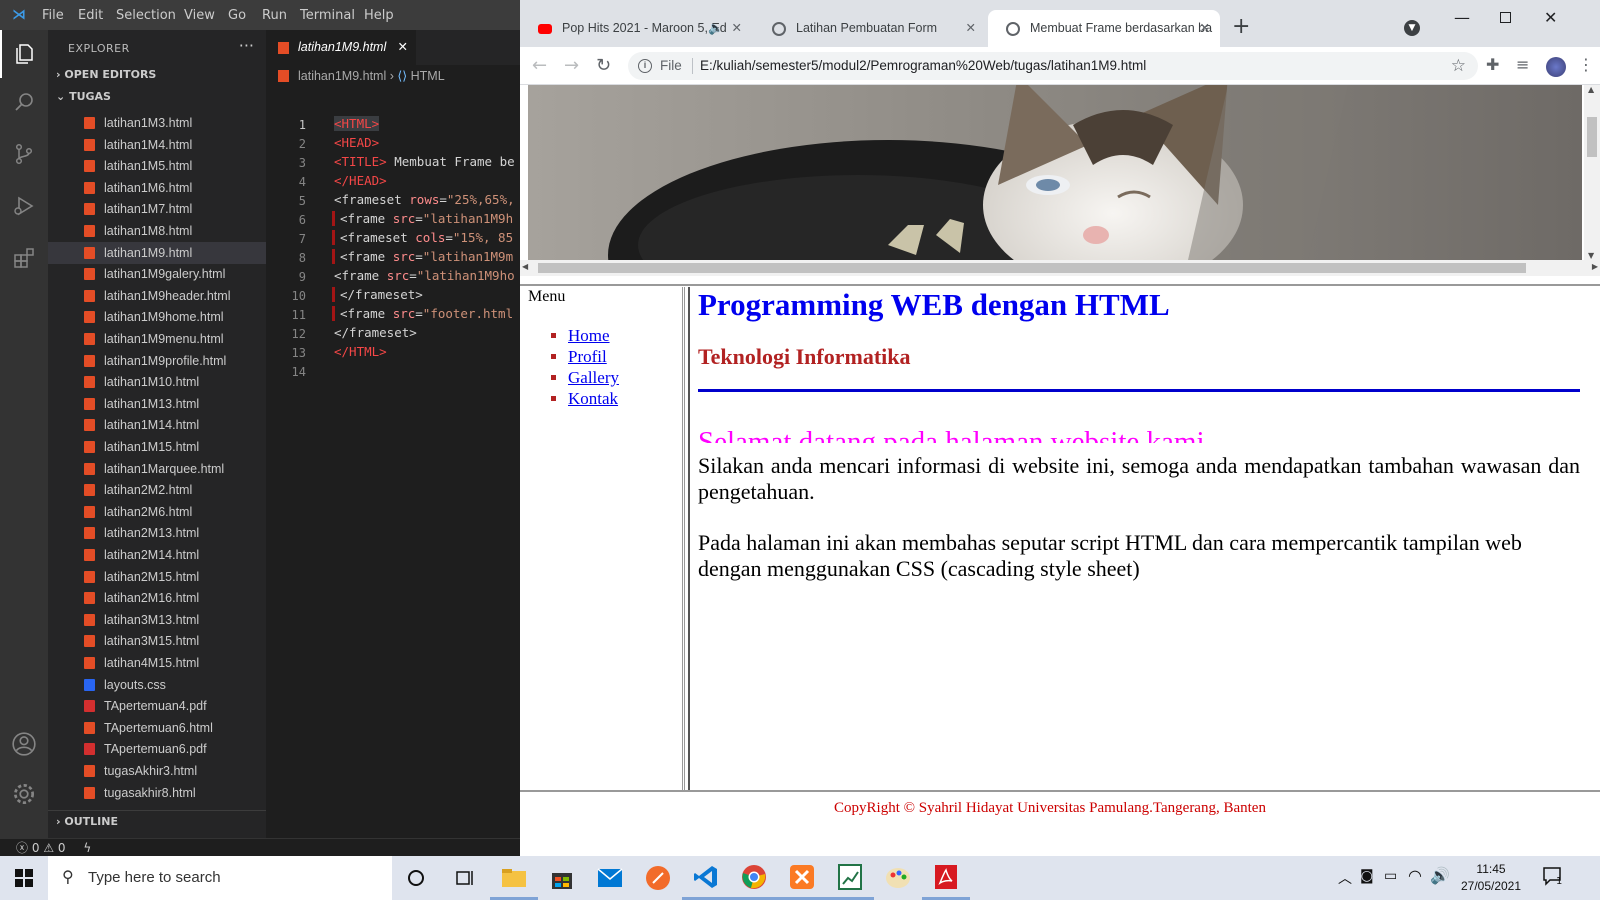 This screenshot has height=900, width=1600. What do you see at coordinates (274, 15) in the screenshot?
I see `menu-run: Run` at bounding box center [274, 15].